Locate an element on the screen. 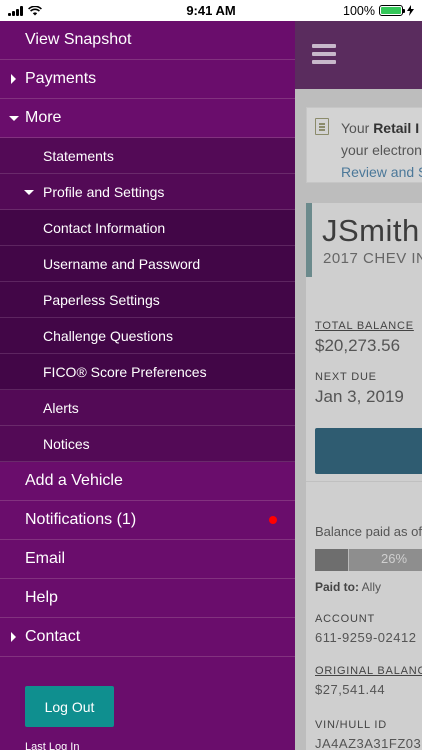 This screenshot has height=750, width=422. menu-item-label: View Snapshot is located at coordinates (78, 39).